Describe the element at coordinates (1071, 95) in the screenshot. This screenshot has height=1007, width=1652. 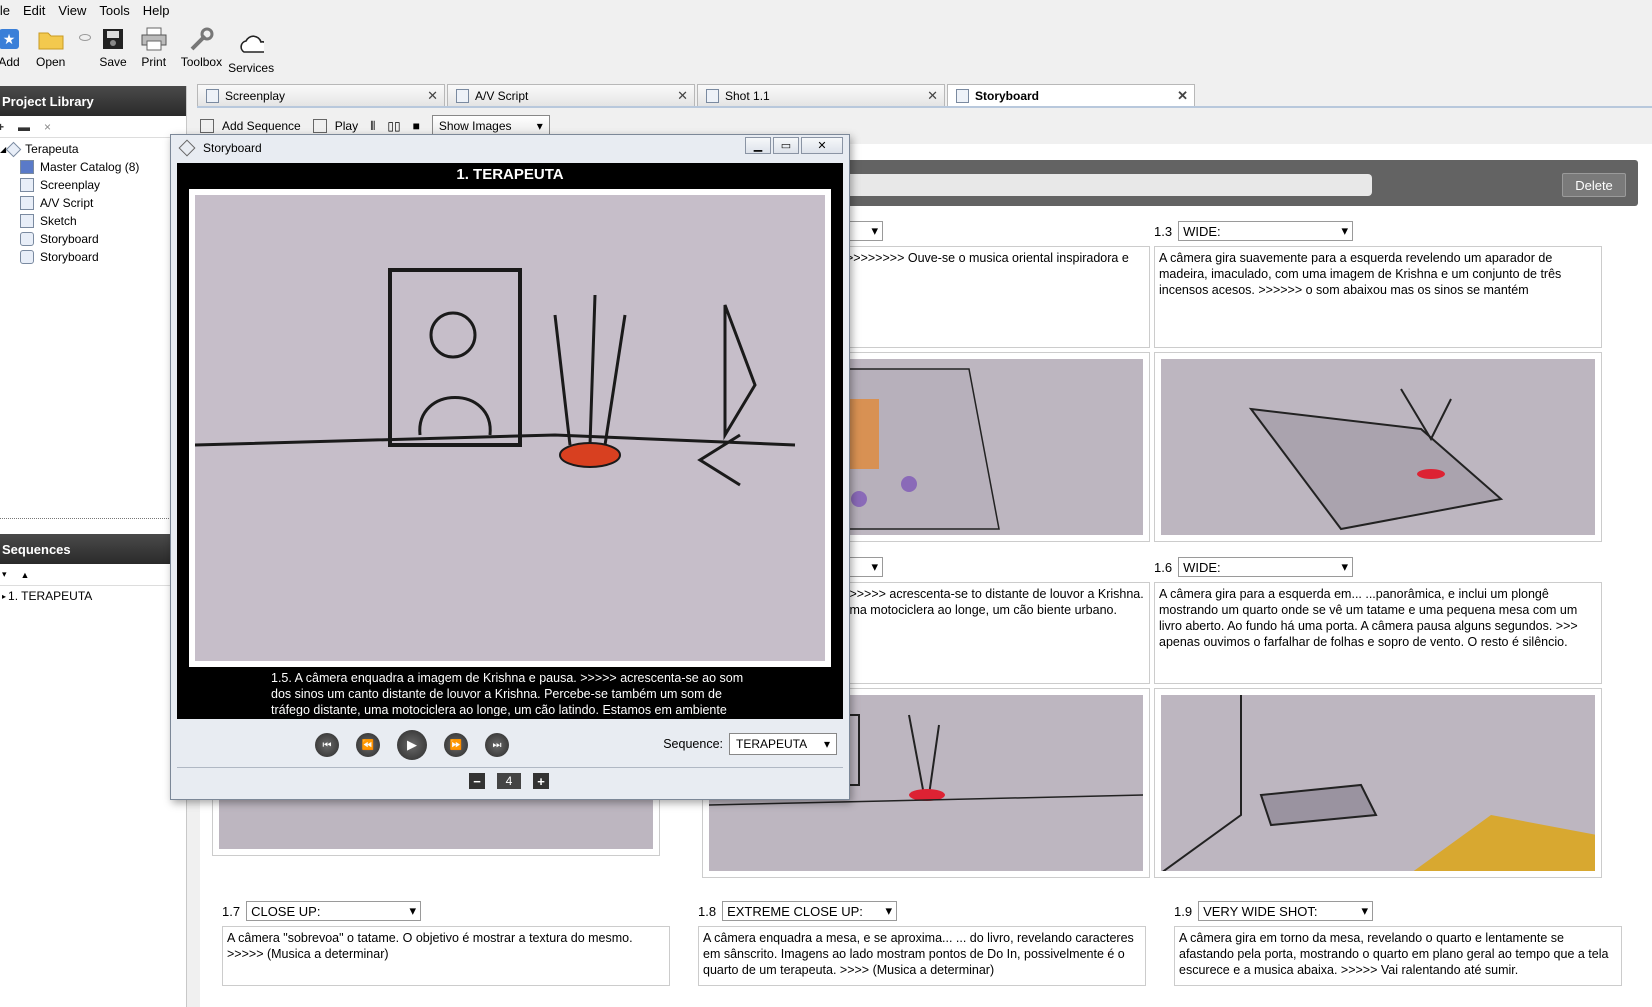
I see `tab-storyboard: Storyboard ✕` at that location.